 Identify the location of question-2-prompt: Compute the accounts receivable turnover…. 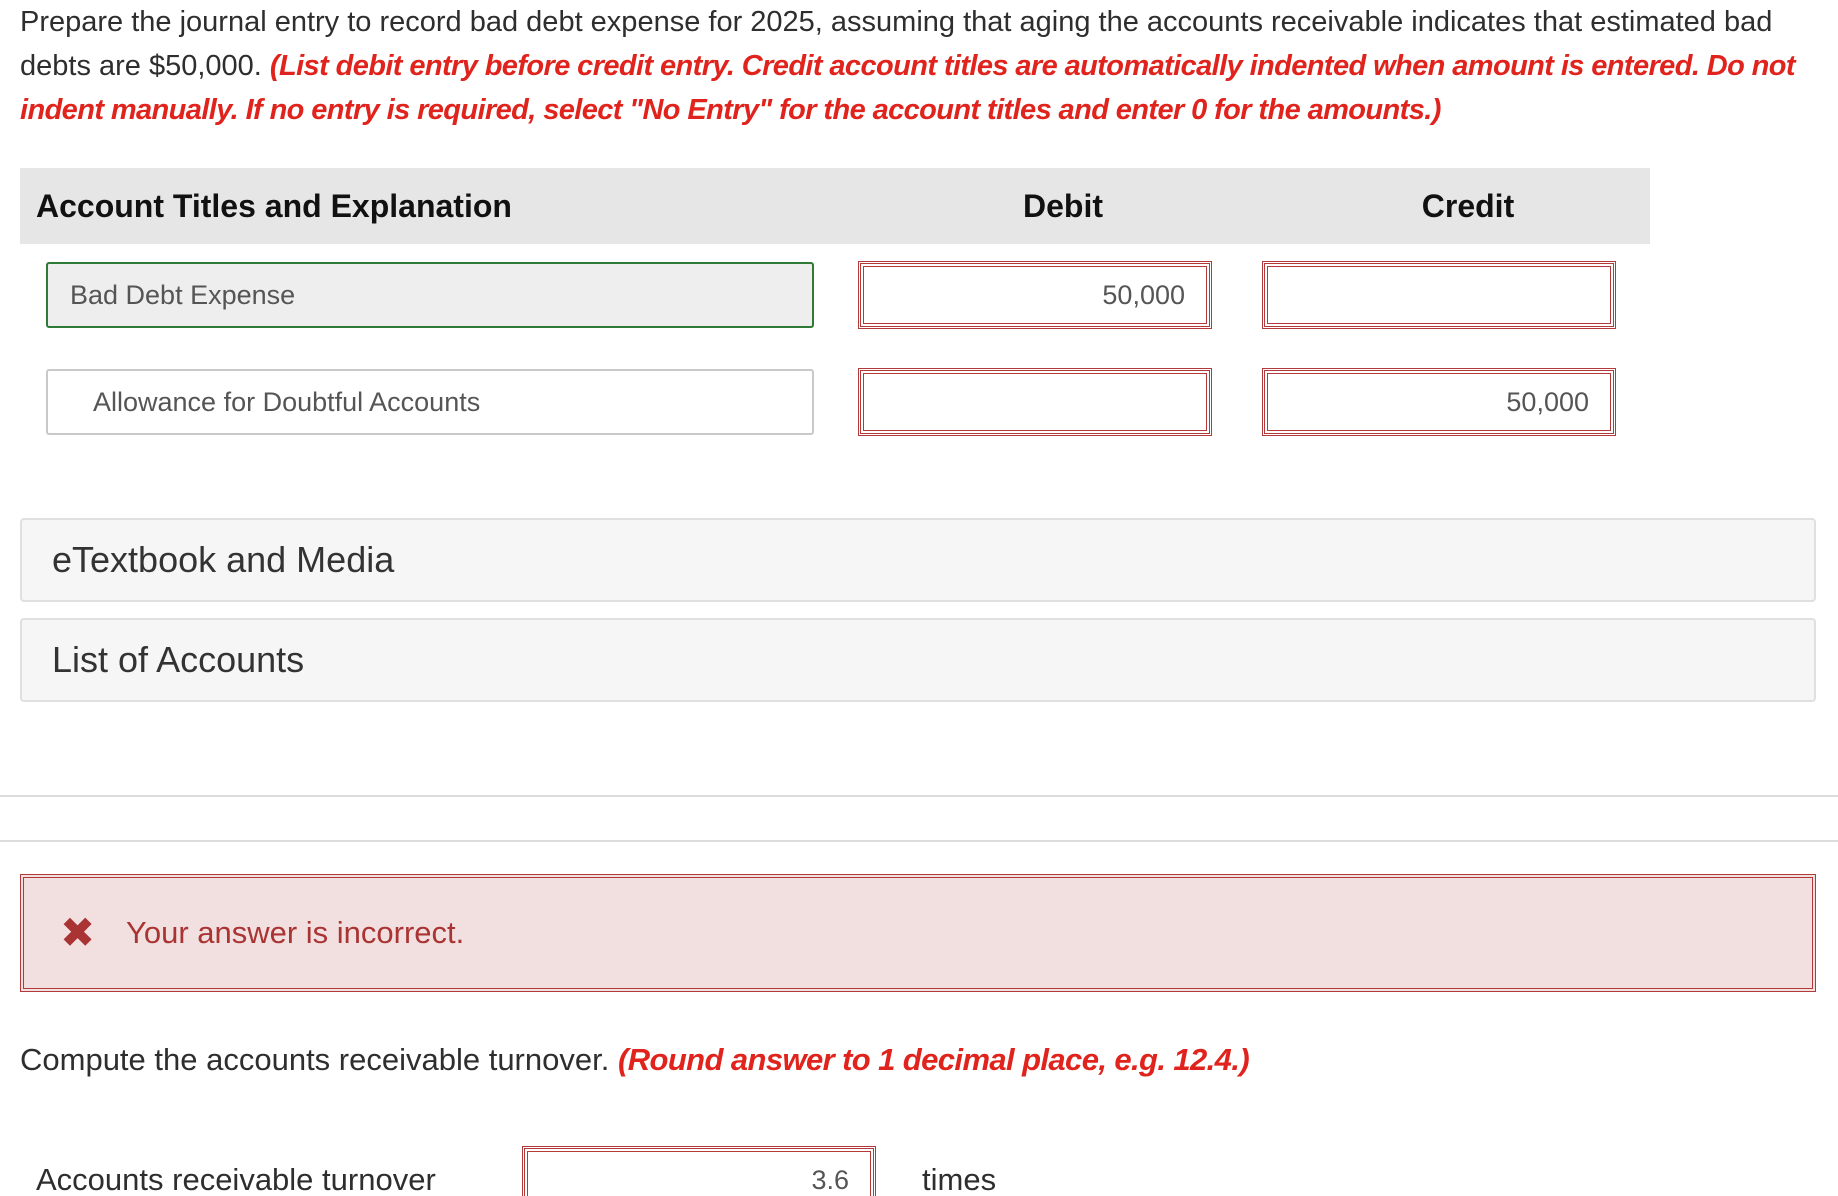
(315, 1059).